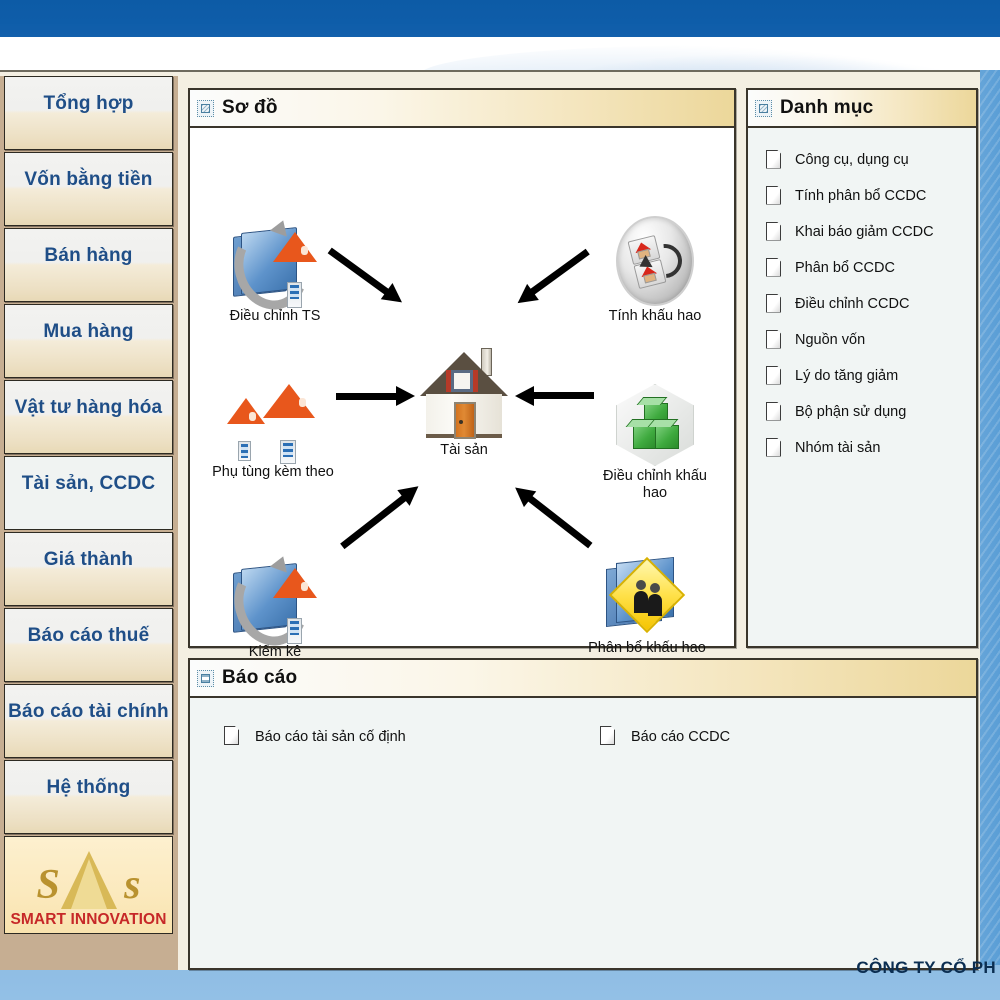  Describe the element at coordinates (788, 736) in the screenshot. I see `list-item: Báo cáo CCDC` at that location.